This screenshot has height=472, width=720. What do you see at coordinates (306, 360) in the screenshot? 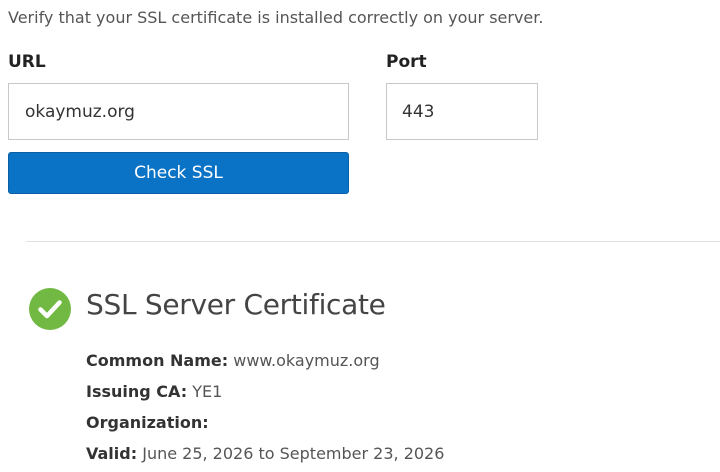
I see `detail-value: www.okaymuz.org` at bounding box center [306, 360].